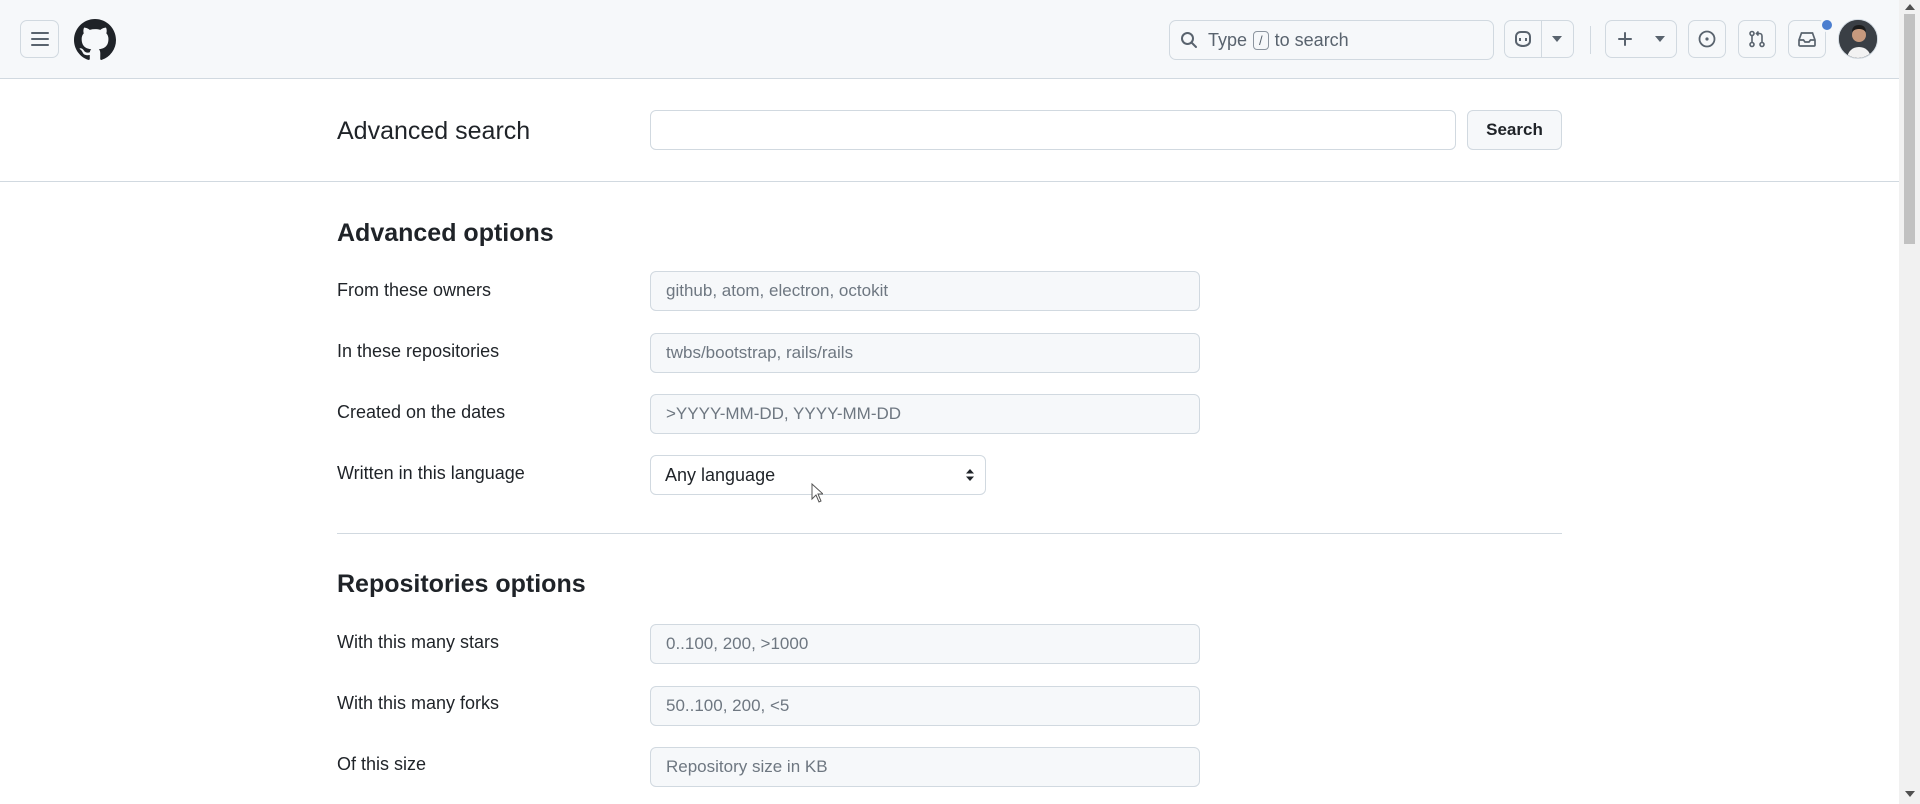 This screenshot has width=1920, height=804. I want to click on header-divider, so click(1590, 40).